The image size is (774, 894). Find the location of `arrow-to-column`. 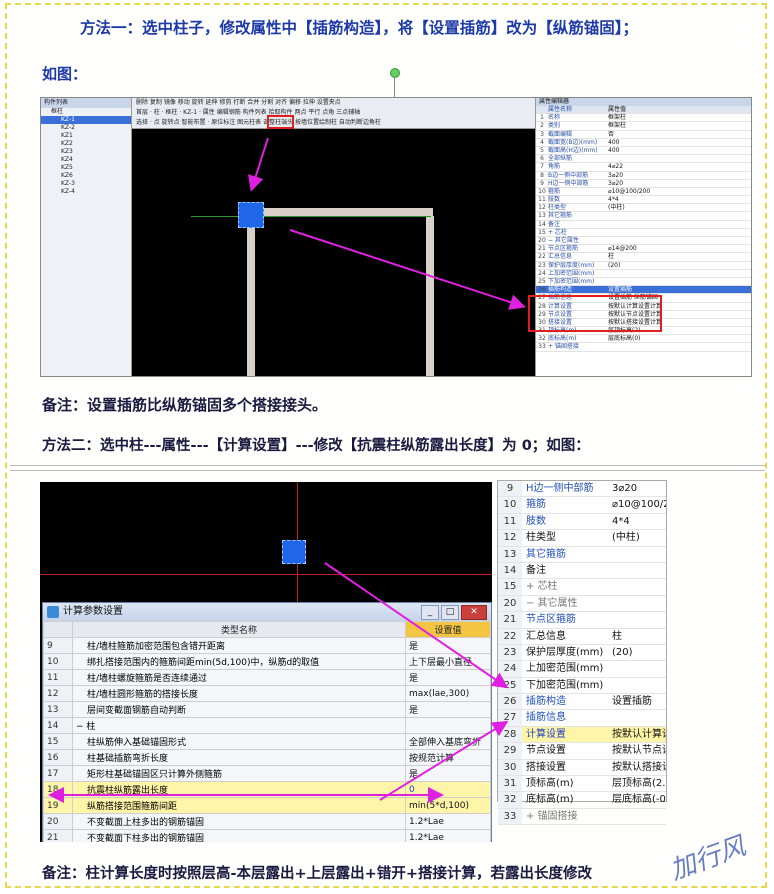

arrow-to-column is located at coordinates (258, 164).